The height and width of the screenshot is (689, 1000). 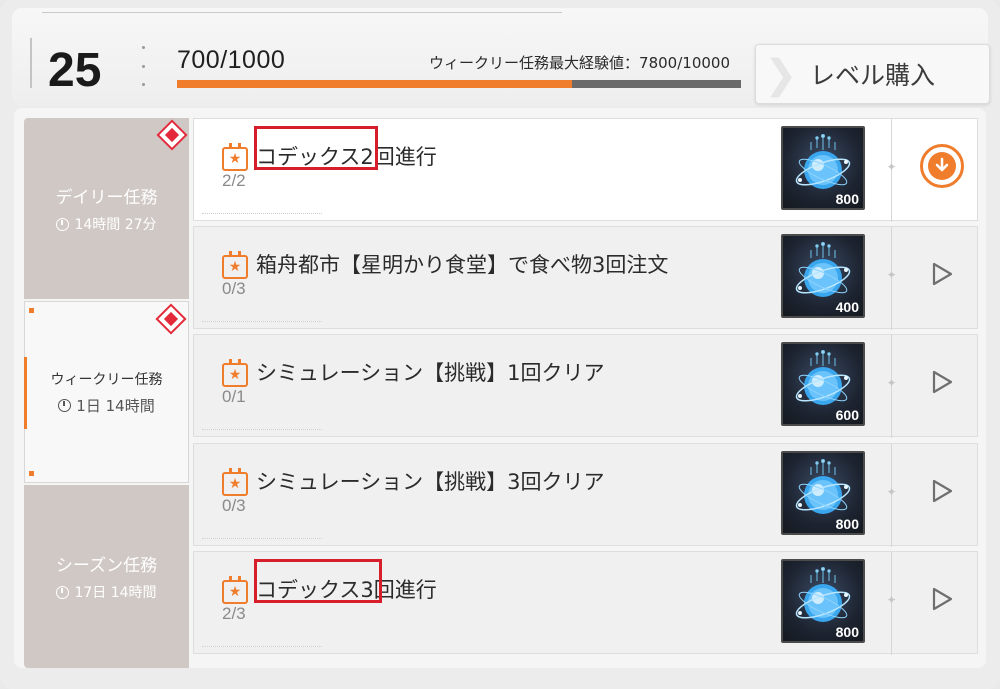 I want to click on level-buy-label: レベル購入, so click(x=872, y=75).